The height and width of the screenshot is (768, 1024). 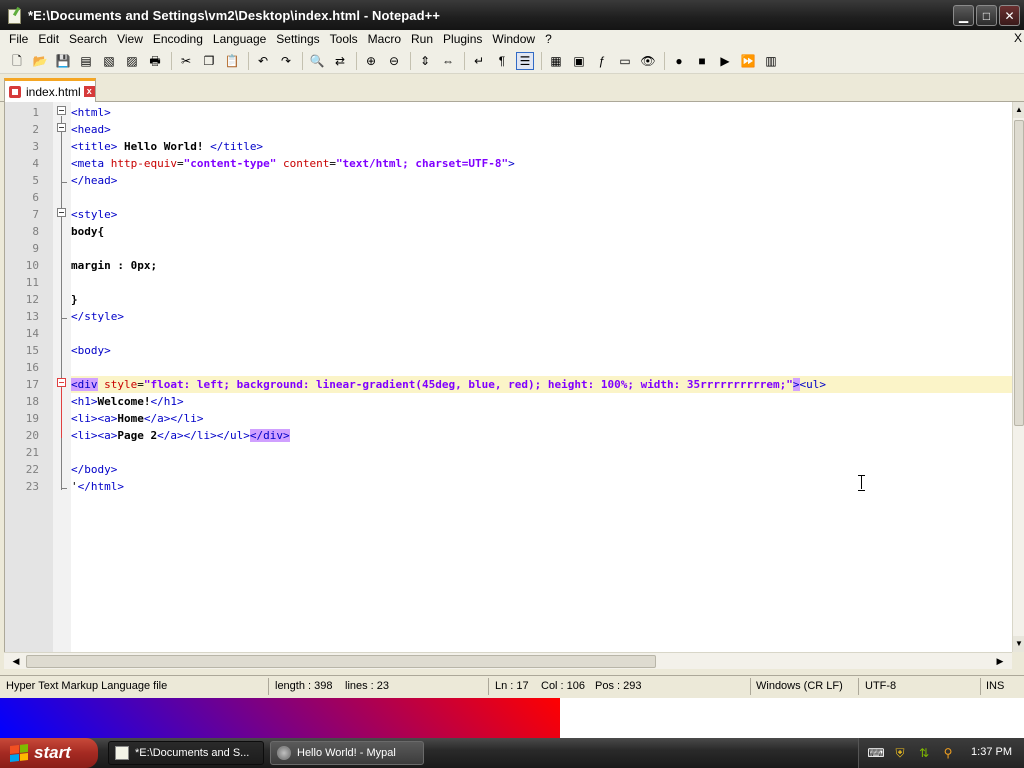 What do you see at coordinates (425, 61) in the screenshot?
I see `sync-vertical-icon: ⇕` at bounding box center [425, 61].